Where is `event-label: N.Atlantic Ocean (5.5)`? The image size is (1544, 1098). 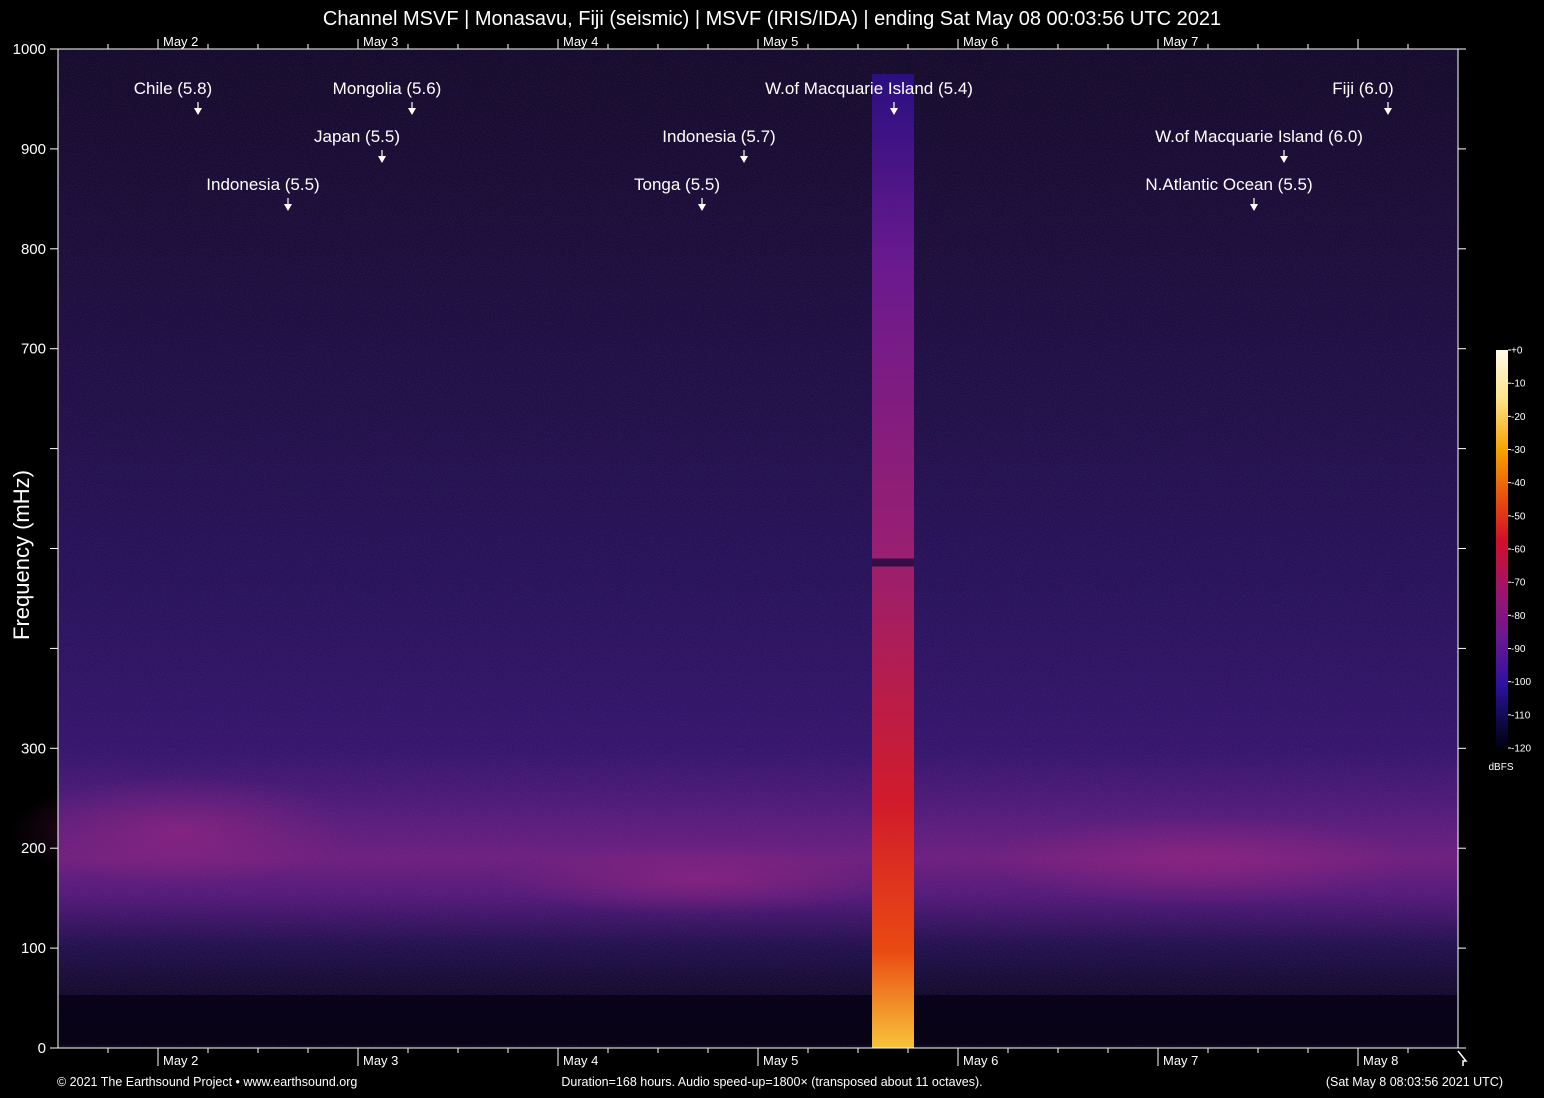
event-label: N.Atlantic Ocean (5.5) is located at coordinates (1228, 184).